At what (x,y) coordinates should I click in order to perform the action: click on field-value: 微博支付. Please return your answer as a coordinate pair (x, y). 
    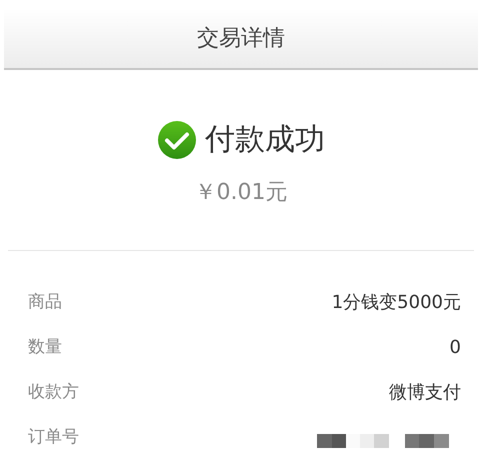
    Looking at the image, I should click on (425, 393).